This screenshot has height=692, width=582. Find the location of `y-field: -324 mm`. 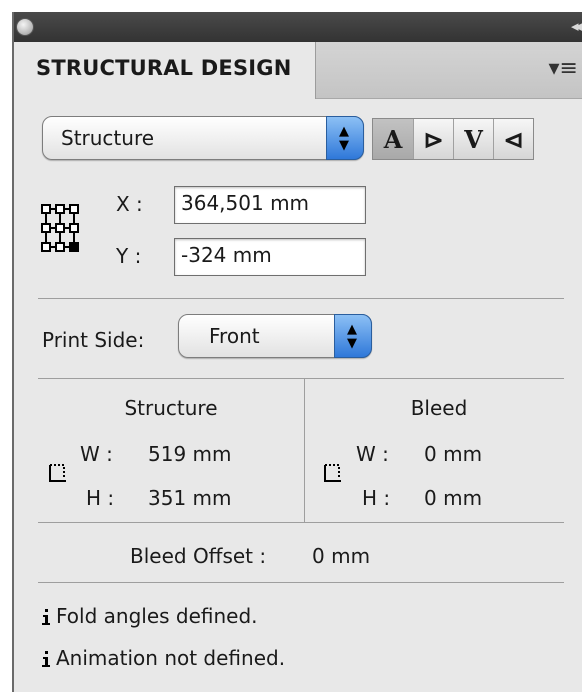

y-field: -324 mm is located at coordinates (270, 257).